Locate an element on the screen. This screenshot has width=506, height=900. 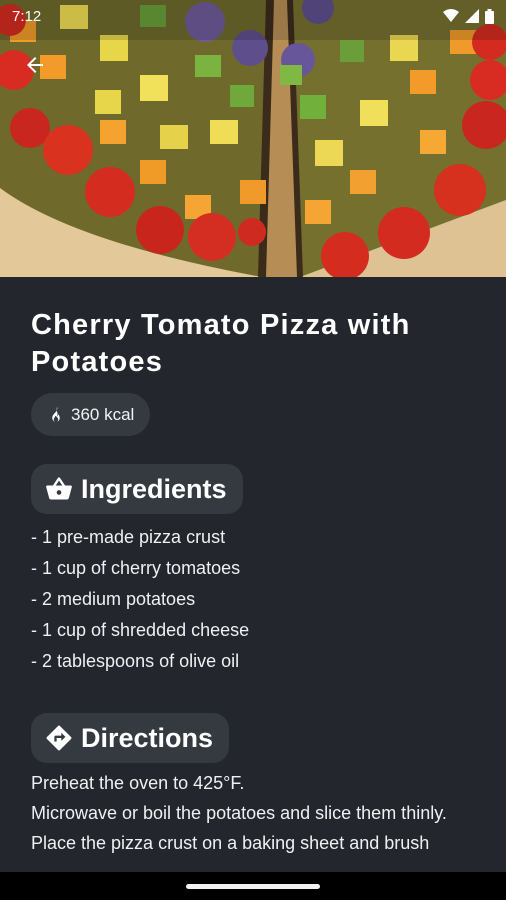
signal-icon is located at coordinates (472, 16).